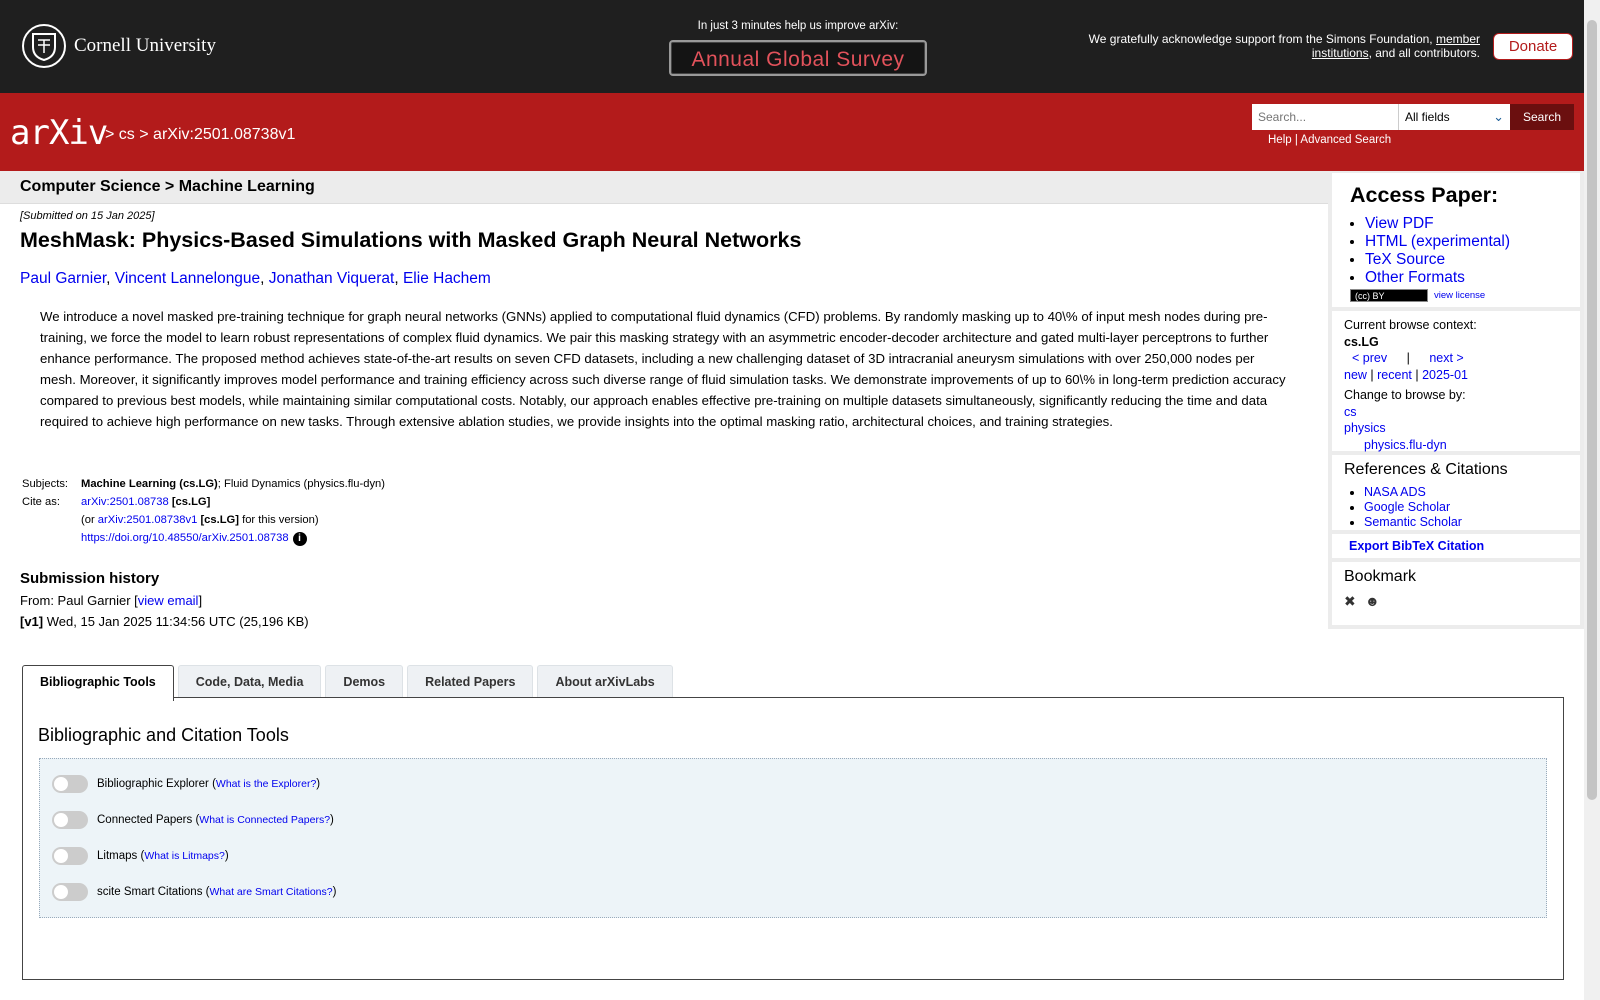 The height and width of the screenshot is (1000, 1600). What do you see at coordinates (1325, 117) in the screenshot?
I see `search-input` at bounding box center [1325, 117].